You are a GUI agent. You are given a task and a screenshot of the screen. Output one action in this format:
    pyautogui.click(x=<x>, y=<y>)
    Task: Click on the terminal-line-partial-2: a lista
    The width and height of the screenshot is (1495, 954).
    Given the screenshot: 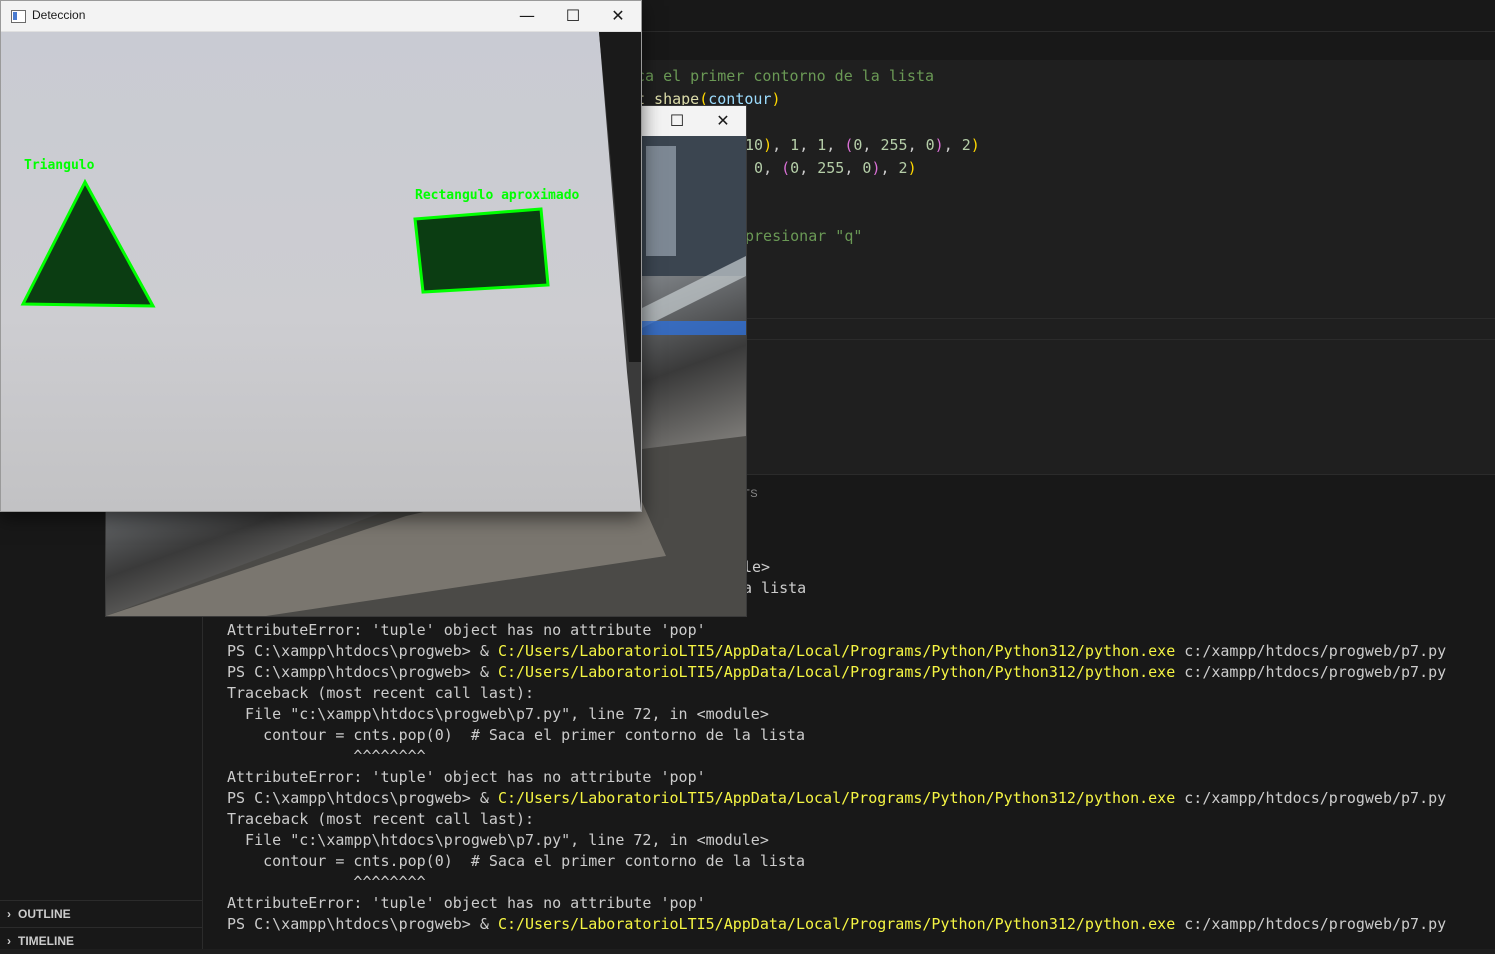 What is the action you would take?
    pyautogui.click(x=775, y=588)
    